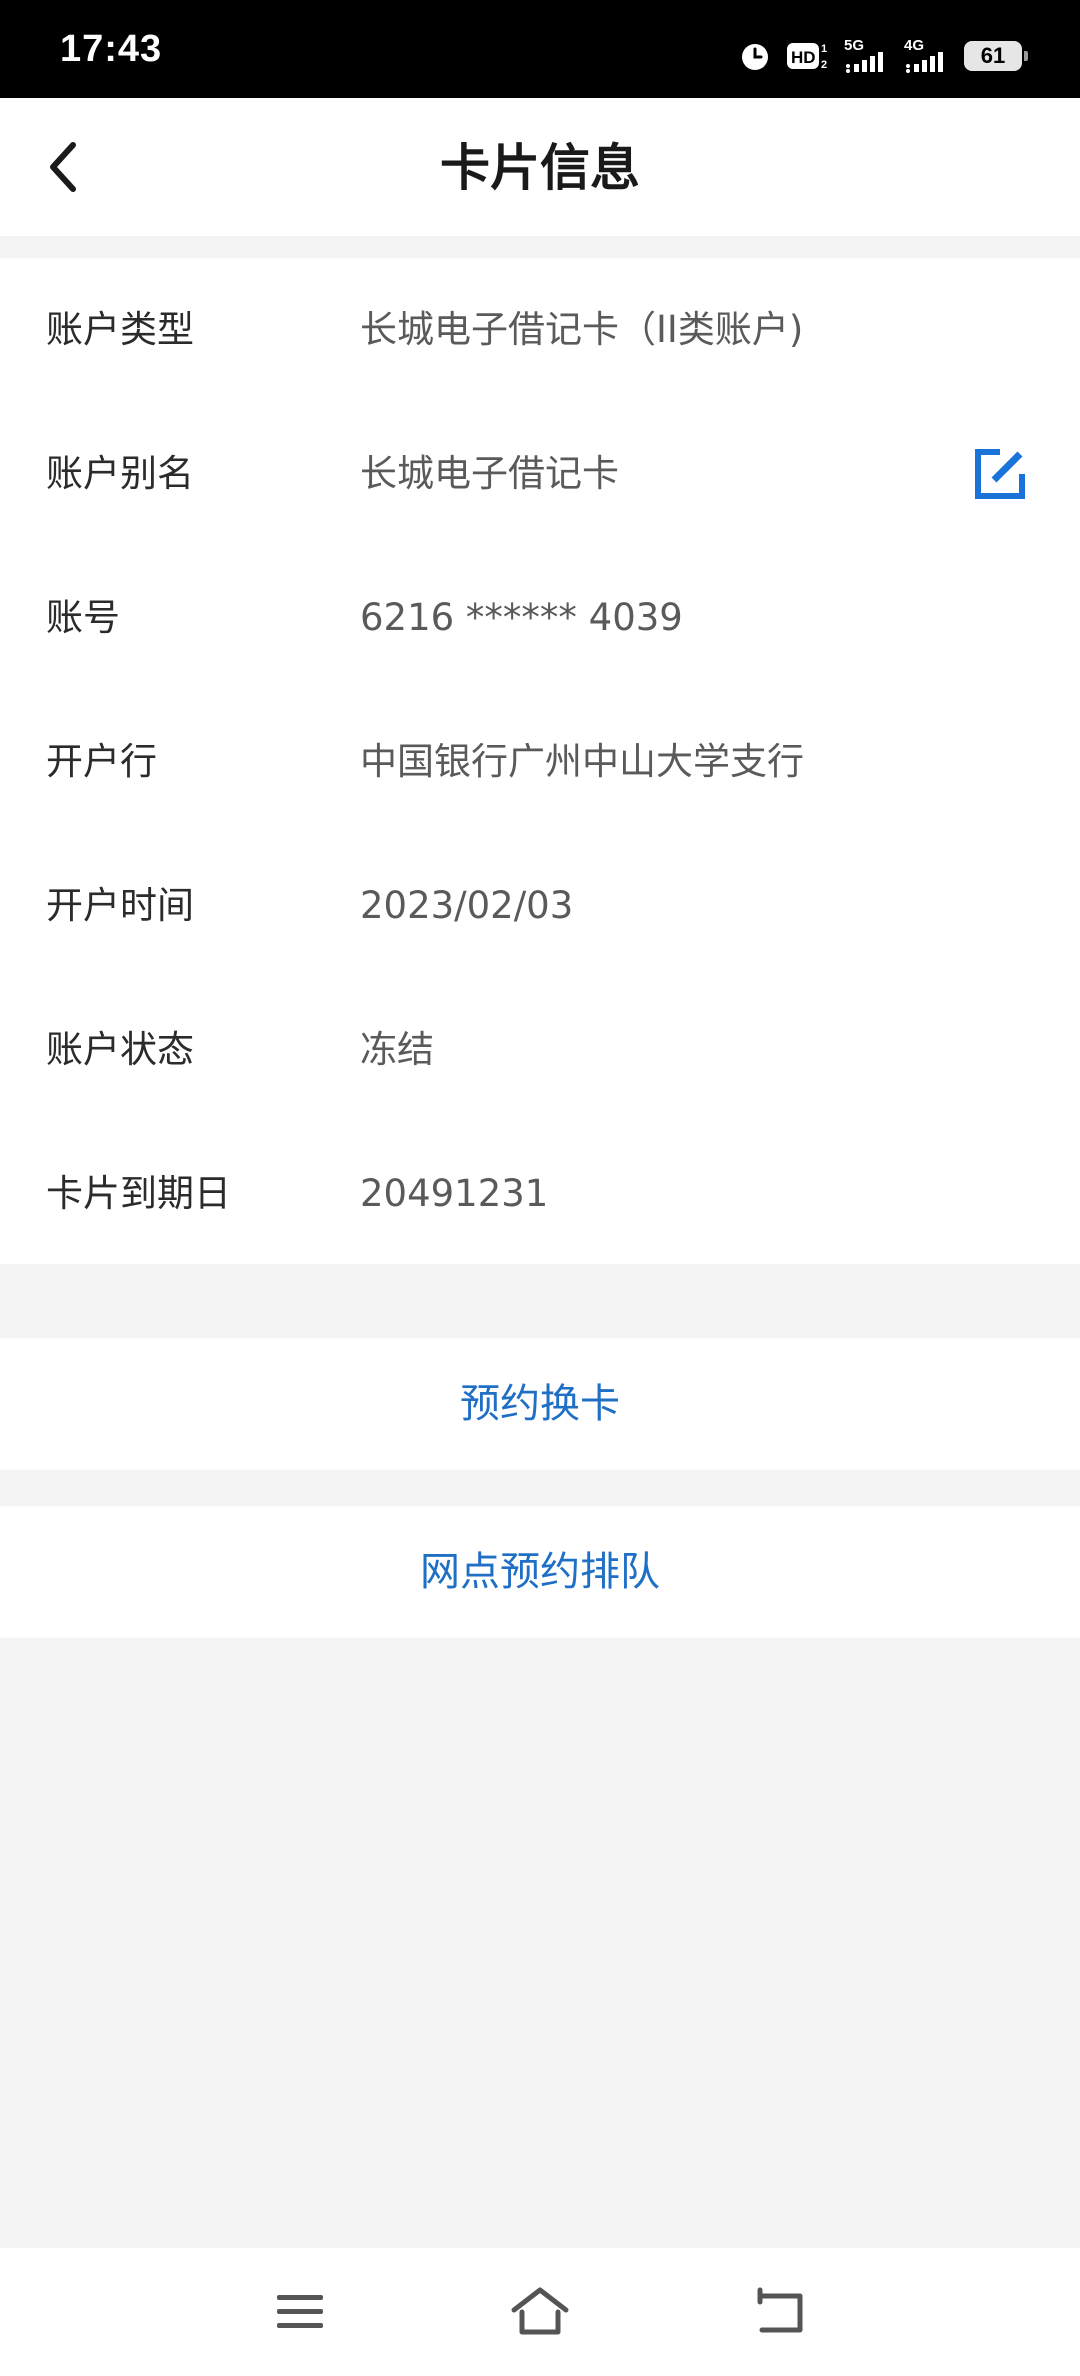 Image resolution: width=1080 pixels, height=2376 pixels. I want to click on system-nav-bar, so click(540, 2312).